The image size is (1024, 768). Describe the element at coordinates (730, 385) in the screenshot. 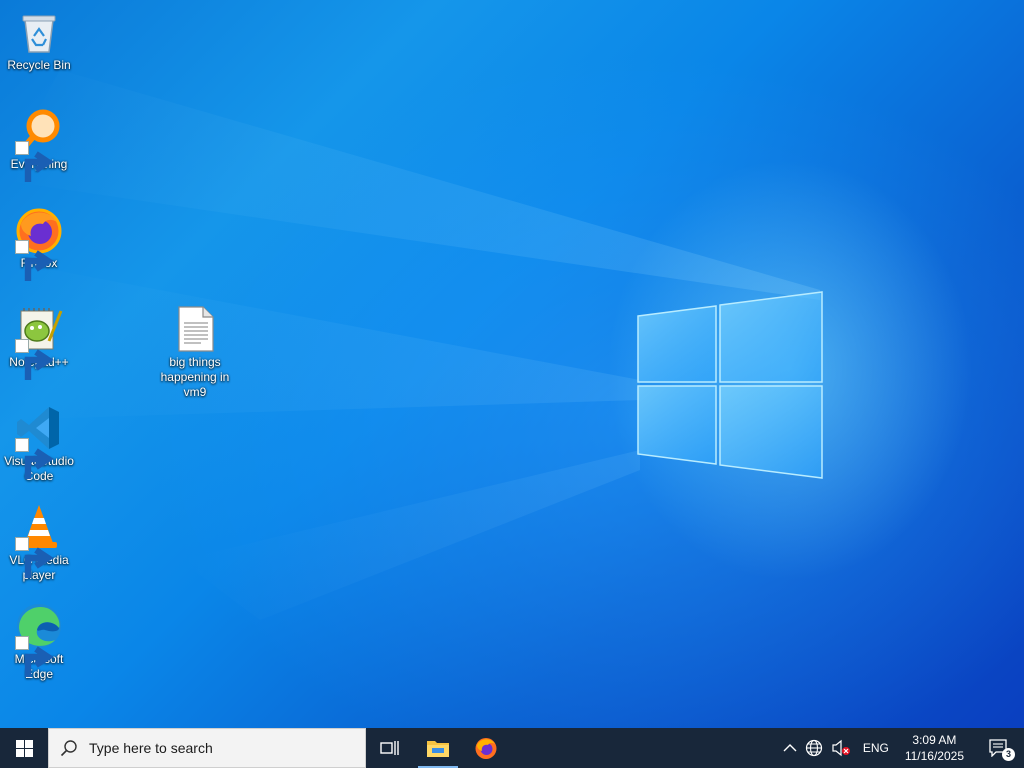

I see `windows-wallpaper-logo` at that location.